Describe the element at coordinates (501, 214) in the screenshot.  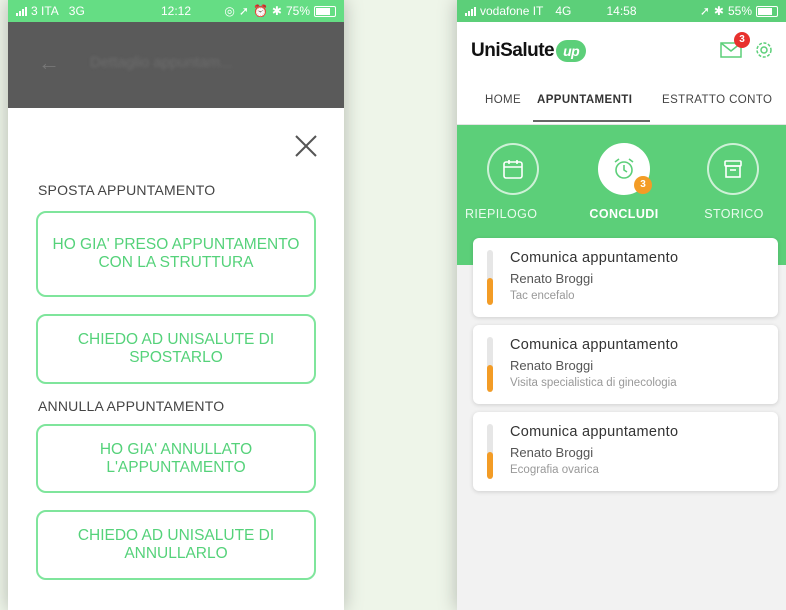
I see `riepilogo-label: RIEPILOGO` at that location.